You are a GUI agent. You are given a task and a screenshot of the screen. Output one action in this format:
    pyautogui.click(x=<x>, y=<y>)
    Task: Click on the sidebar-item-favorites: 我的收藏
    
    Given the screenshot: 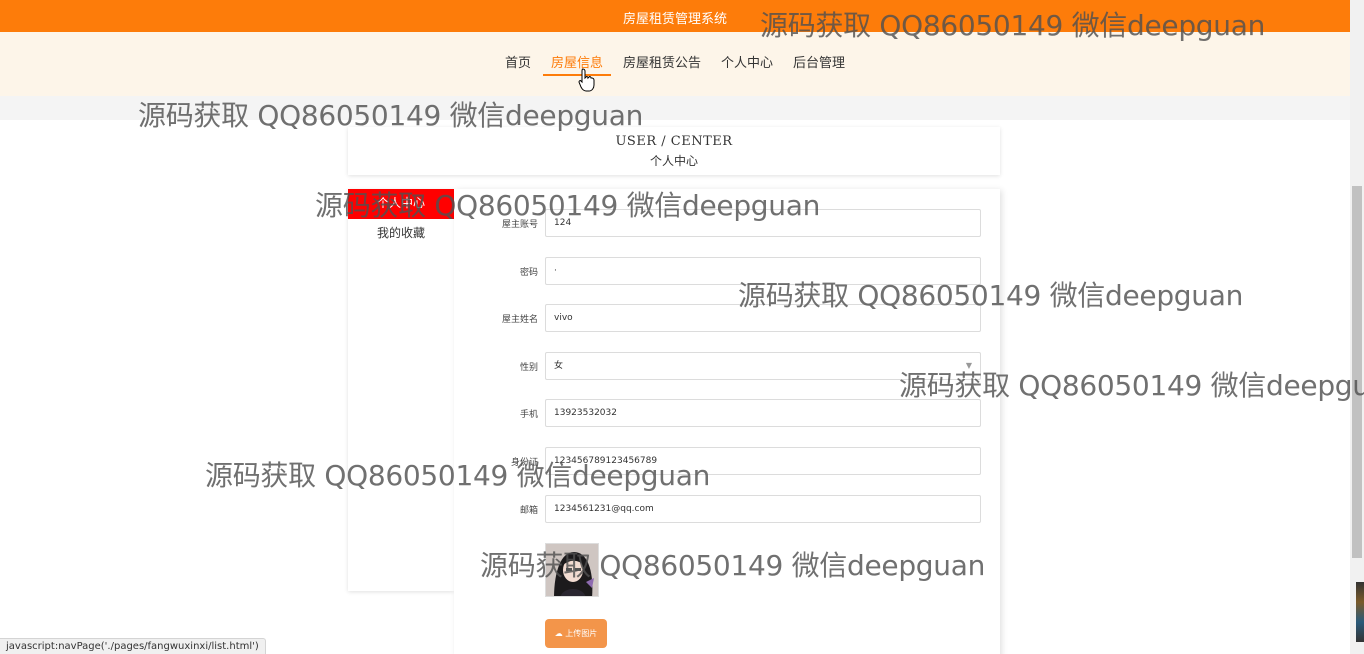 What is the action you would take?
    pyautogui.click(x=401, y=234)
    